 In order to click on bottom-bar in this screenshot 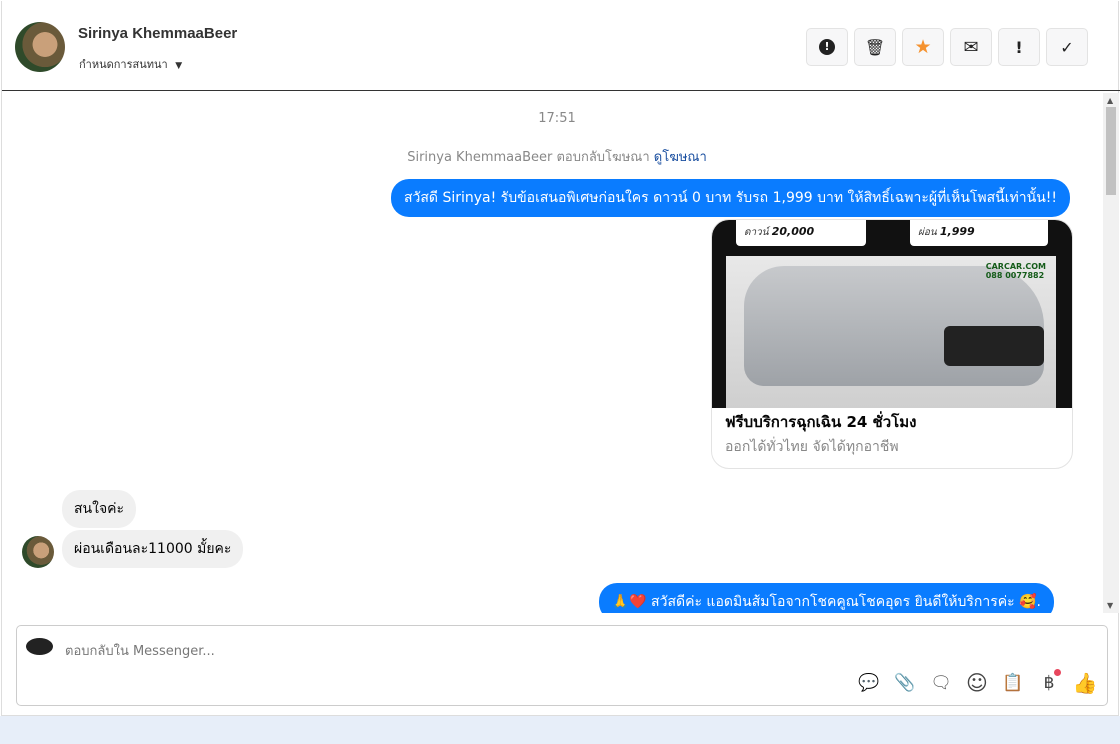, I will do `click(560, 730)`.